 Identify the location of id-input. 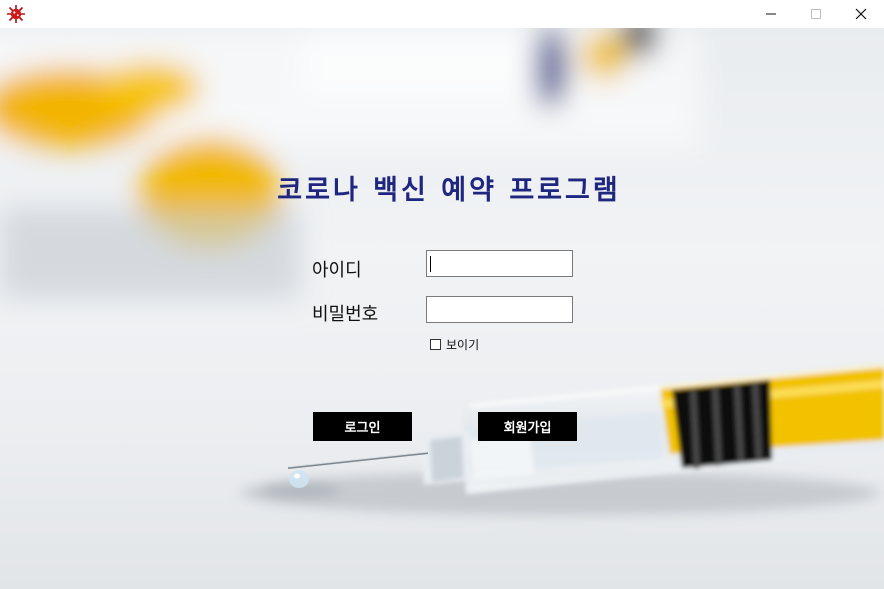
(499, 263).